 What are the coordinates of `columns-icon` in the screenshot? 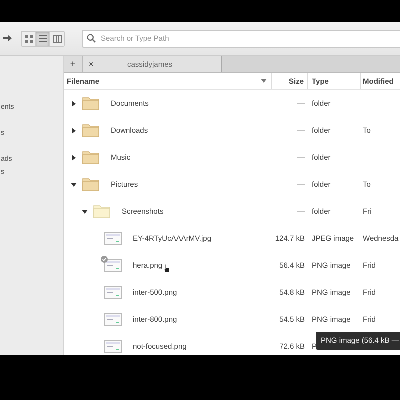 It's located at (57, 38).